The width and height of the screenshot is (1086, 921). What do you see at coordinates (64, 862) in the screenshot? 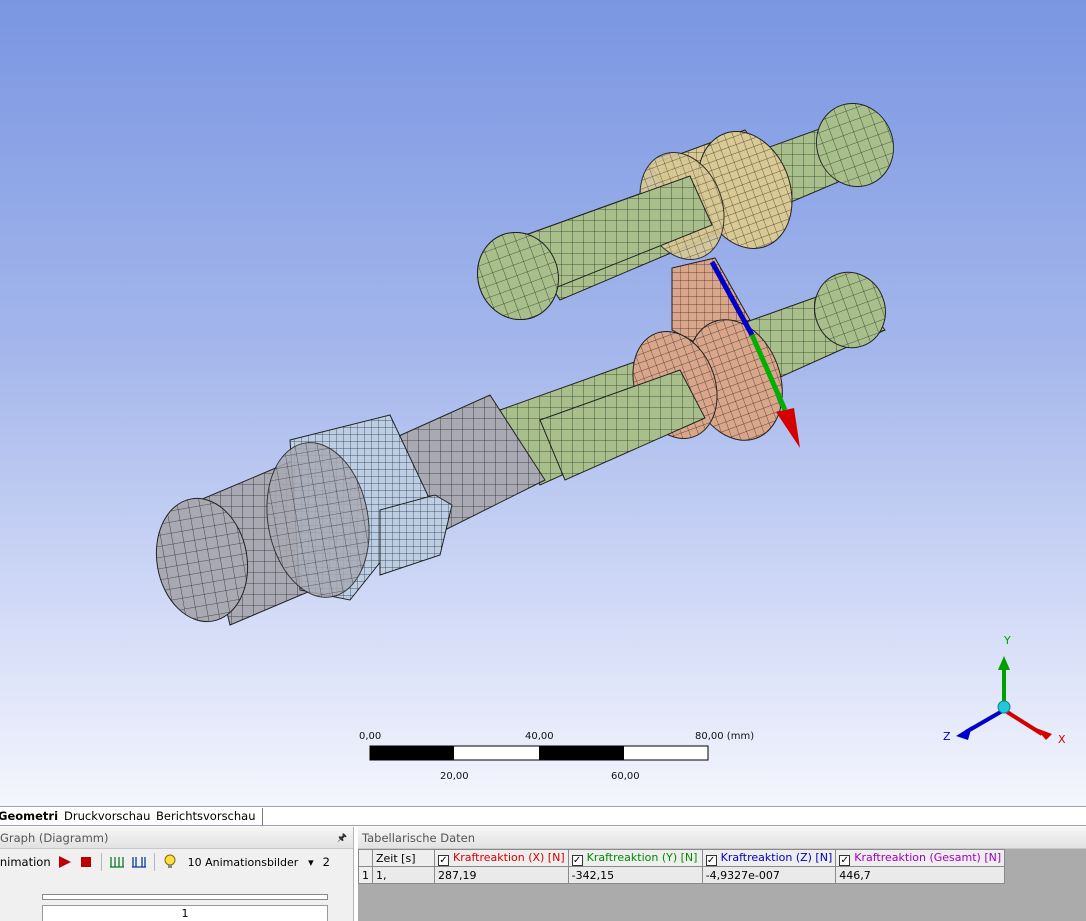
I see `play-icon` at bounding box center [64, 862].